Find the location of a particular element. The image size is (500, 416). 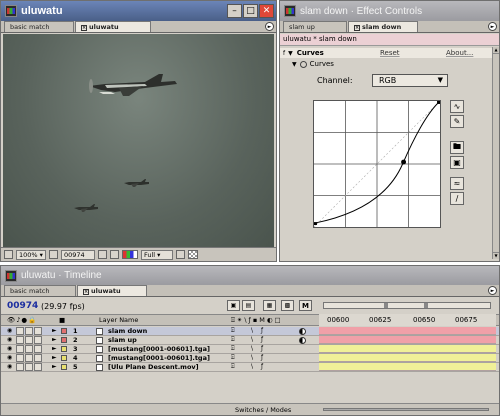

effect-fx-icon: f is located at coordinates (284, 53).